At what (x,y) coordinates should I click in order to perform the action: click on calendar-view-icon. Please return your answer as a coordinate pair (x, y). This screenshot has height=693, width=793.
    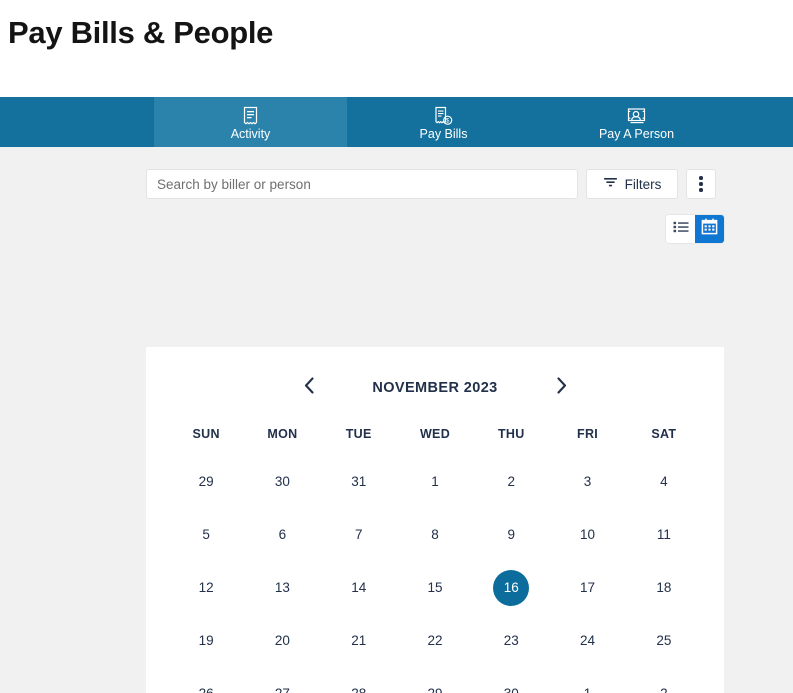
    Looking at the image, I should click on (709, 229).